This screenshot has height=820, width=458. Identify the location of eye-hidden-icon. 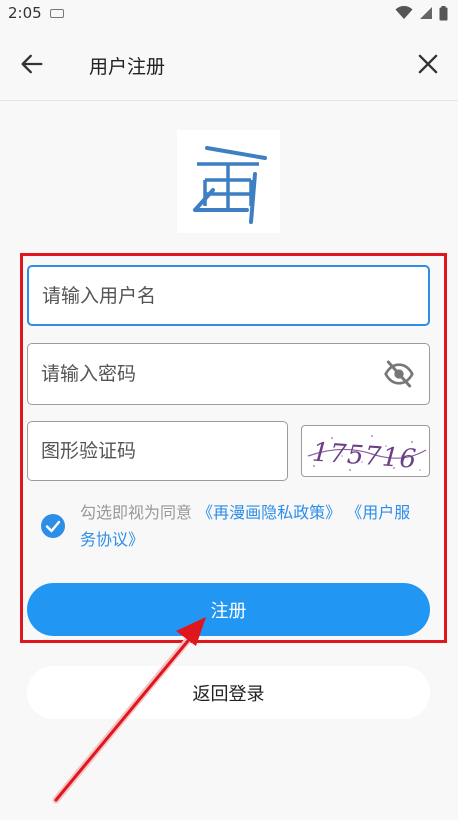
(399, 374).